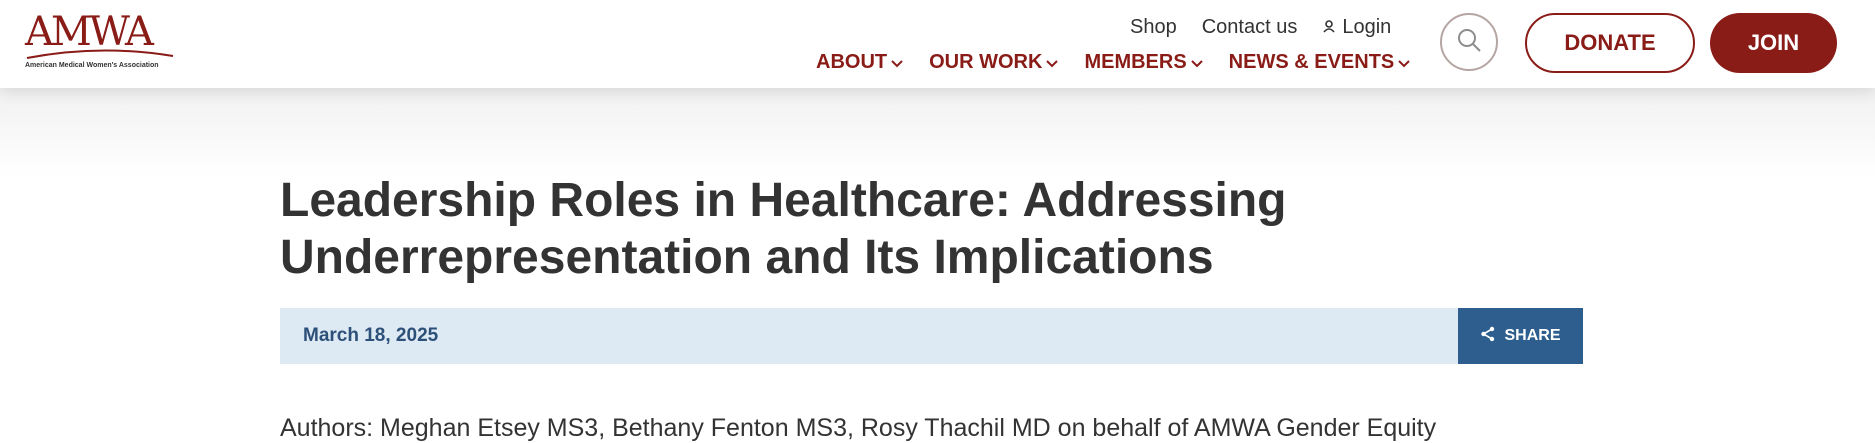  What do you see at coordinates (1610, 43) in the screenshot?
I see `donate-button: DONATE` at bounding box center [1610, 43].